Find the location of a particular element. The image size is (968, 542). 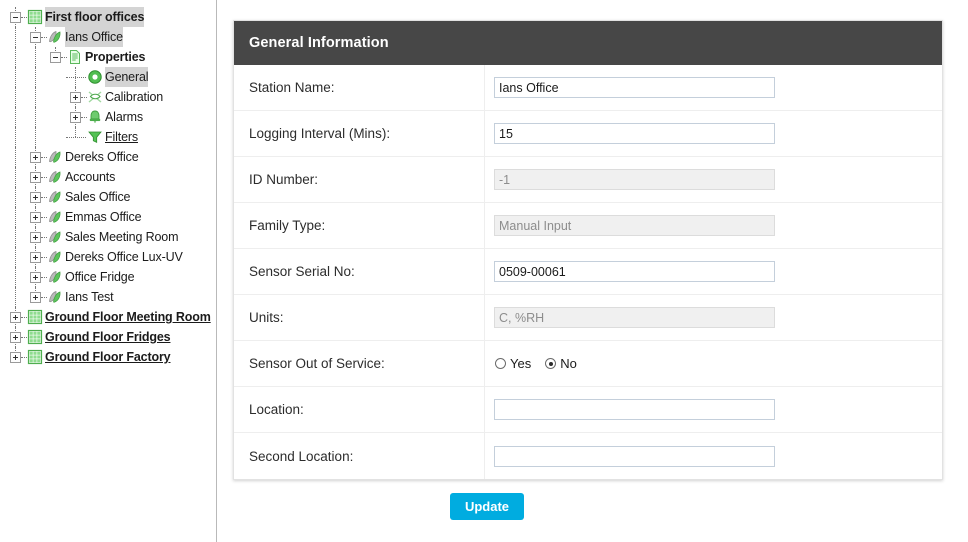

tree-node-label: Ians Test is located at coordinates (89, 297).